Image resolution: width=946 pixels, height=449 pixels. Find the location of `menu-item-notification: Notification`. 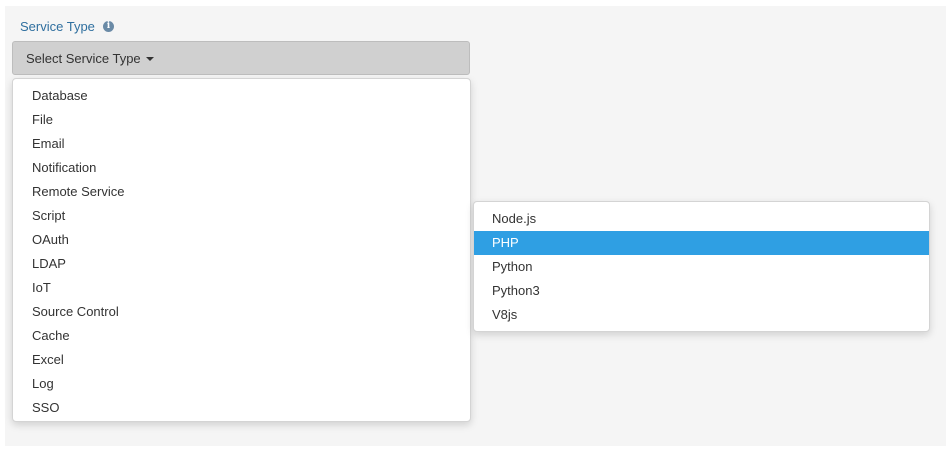

menu-item-notification: Notification is located at coordinates (241, 168).